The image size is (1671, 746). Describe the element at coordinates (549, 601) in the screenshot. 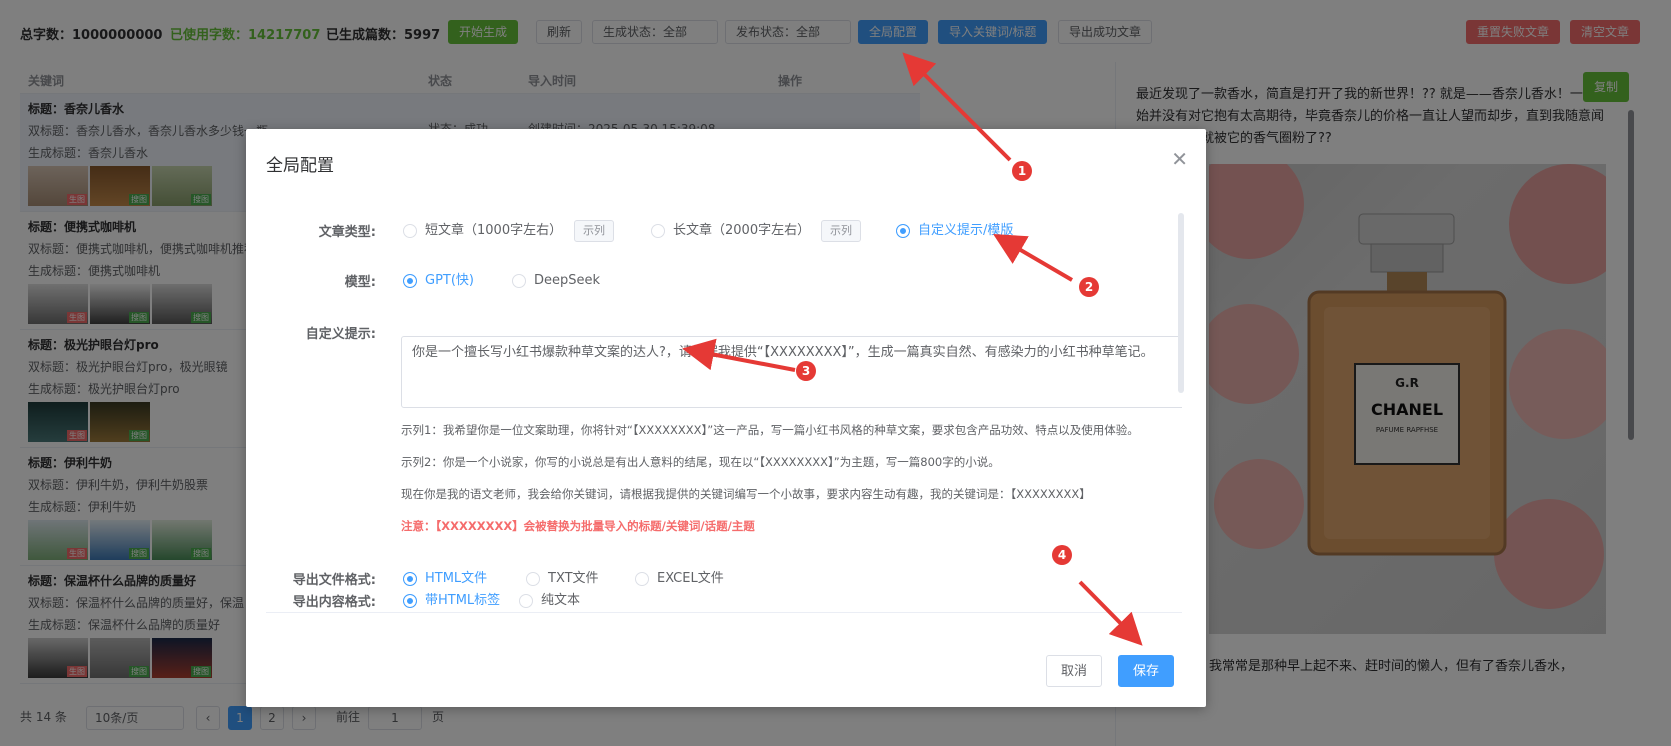

I see `radio-plain-text: 纯文本` at that location.